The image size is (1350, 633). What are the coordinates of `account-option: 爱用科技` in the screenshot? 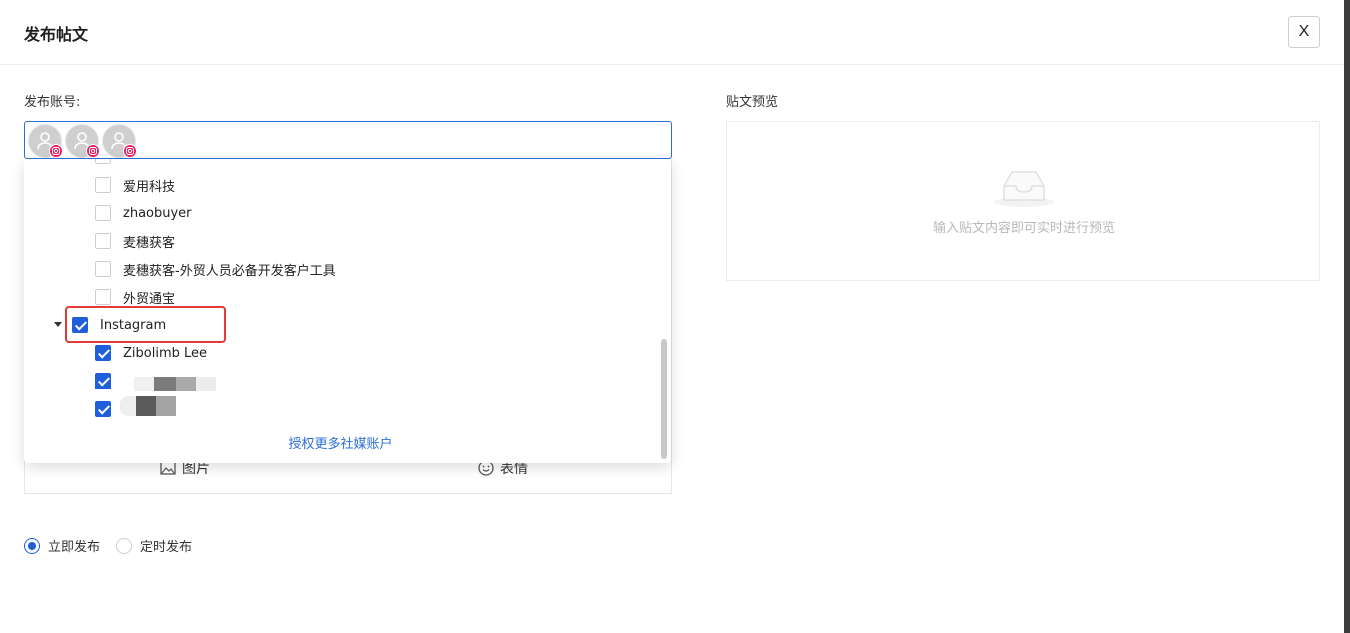 It's located at (135, 185).